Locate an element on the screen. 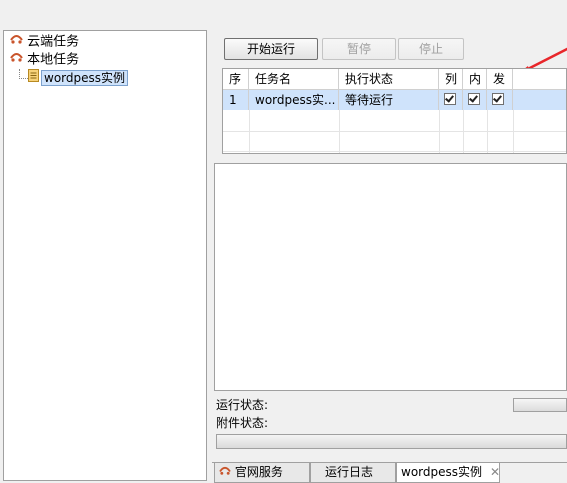  column-header-inner: 内 is located at coordinates (475, 79).